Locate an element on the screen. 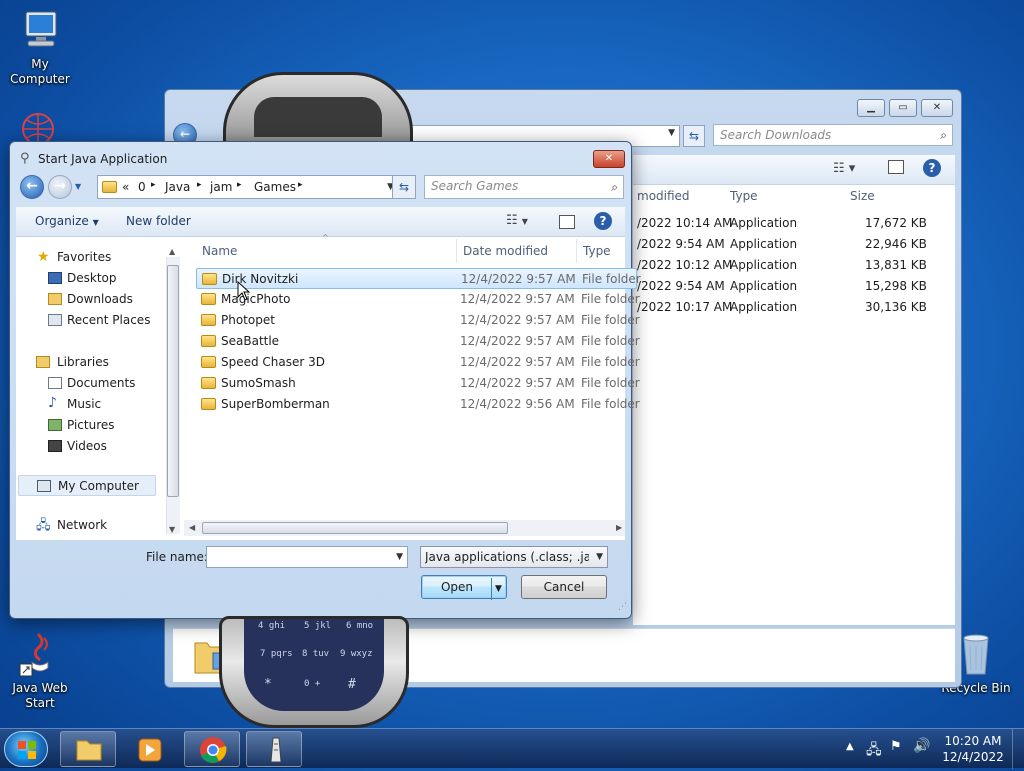 This screenshot has height=771, width=1024. taskbar-java-app is located at coordinates (274, 749).